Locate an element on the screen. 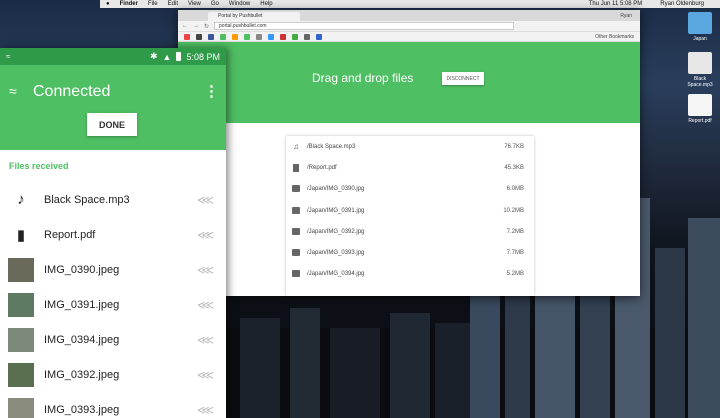 The image size is (720, 418). received-file-row: IMG_0392.jpeg ⋘ is located at coordinates (113, 374).